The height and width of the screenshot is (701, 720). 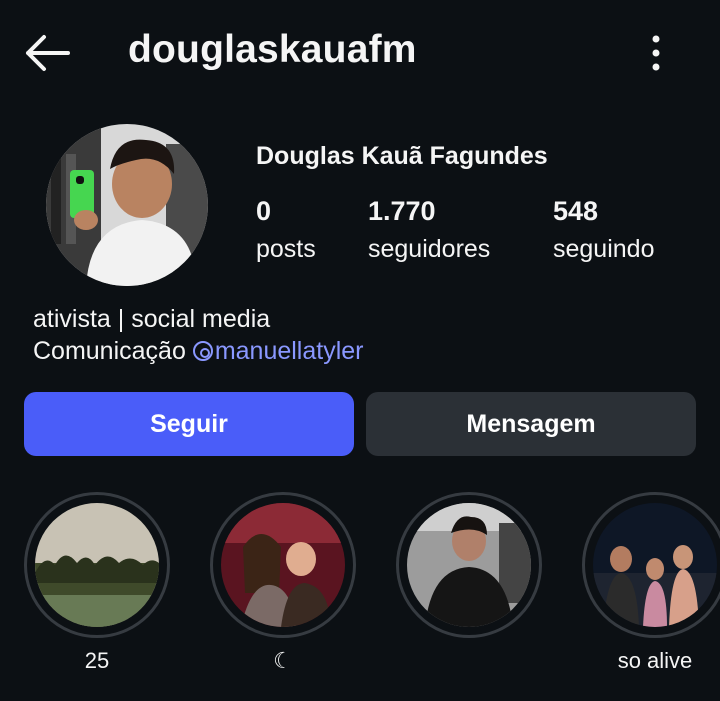 I want to click on stat-posts-value: 0, so click(x=264, y=211).